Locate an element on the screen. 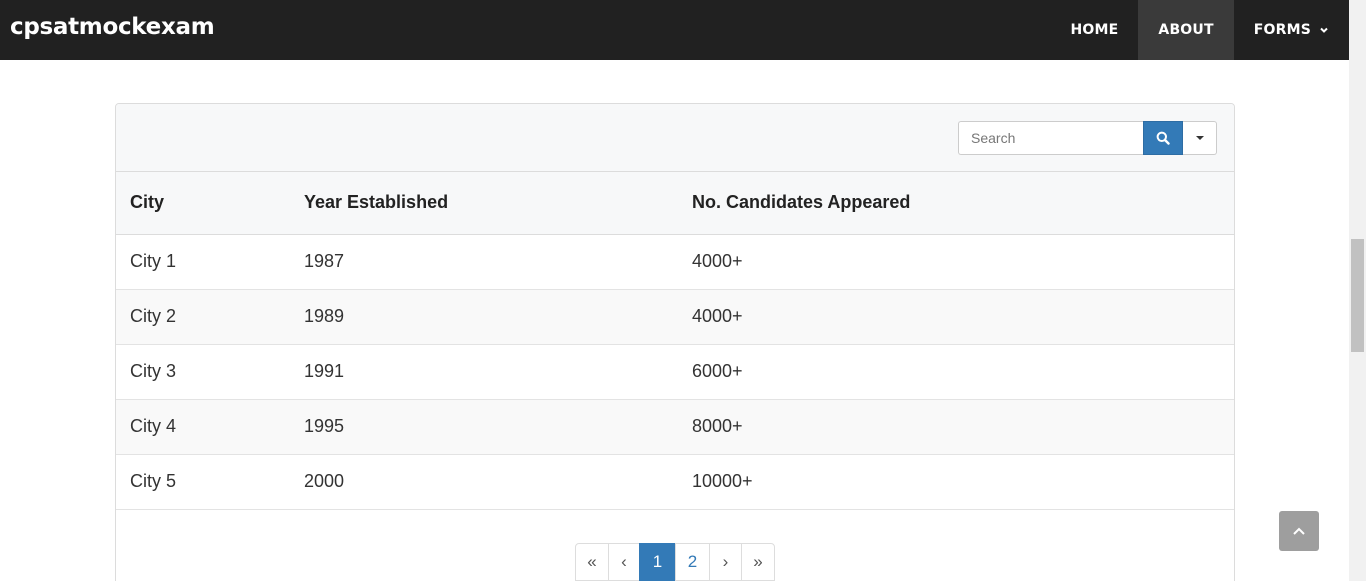 This screenshot has width=1366, height=581. pagination-prev-button: ‹ is located at coordinates (624, 562).